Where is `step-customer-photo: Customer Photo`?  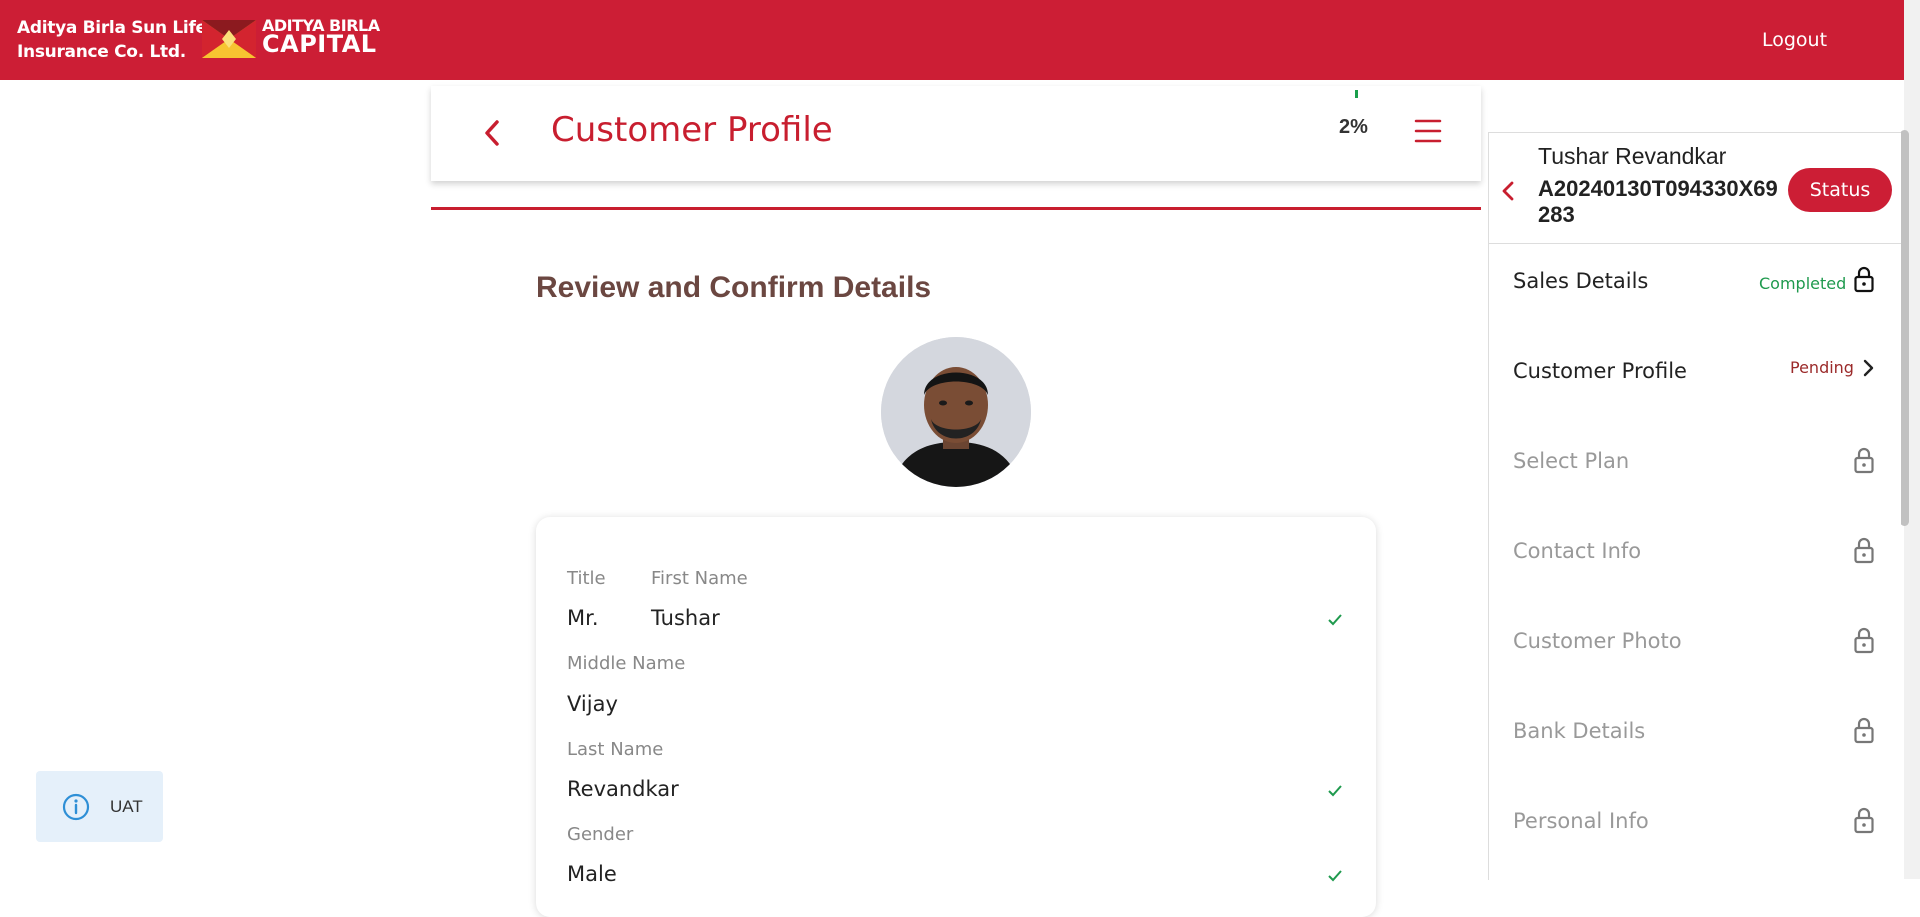 step-customer-photo: Customer Photo is located at coordinates (1695, 652).